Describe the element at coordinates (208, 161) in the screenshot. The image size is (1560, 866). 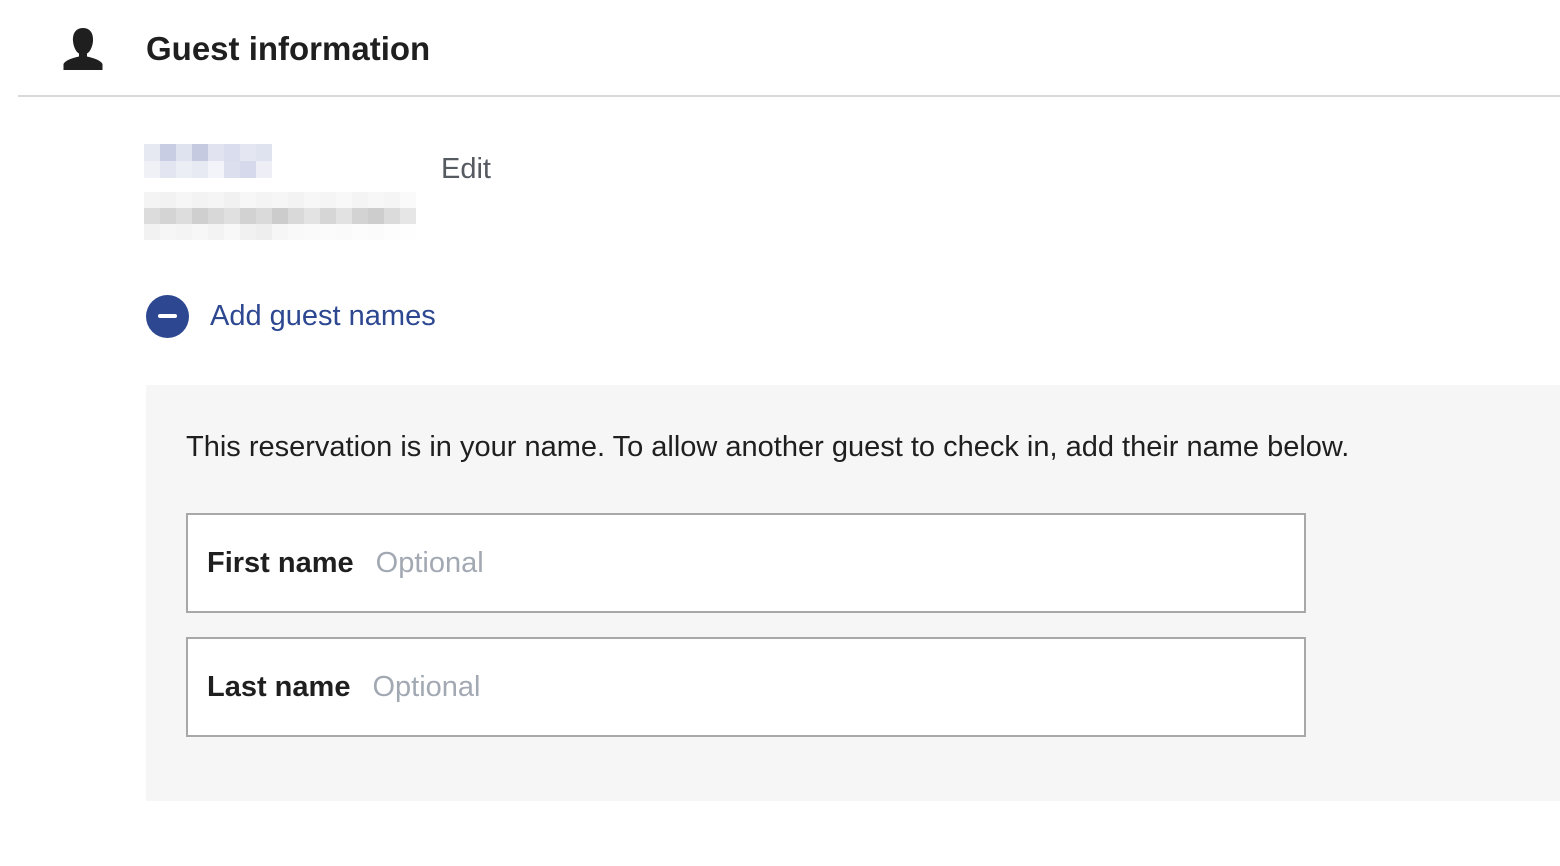
I see `redacted-guest-name` at that location.